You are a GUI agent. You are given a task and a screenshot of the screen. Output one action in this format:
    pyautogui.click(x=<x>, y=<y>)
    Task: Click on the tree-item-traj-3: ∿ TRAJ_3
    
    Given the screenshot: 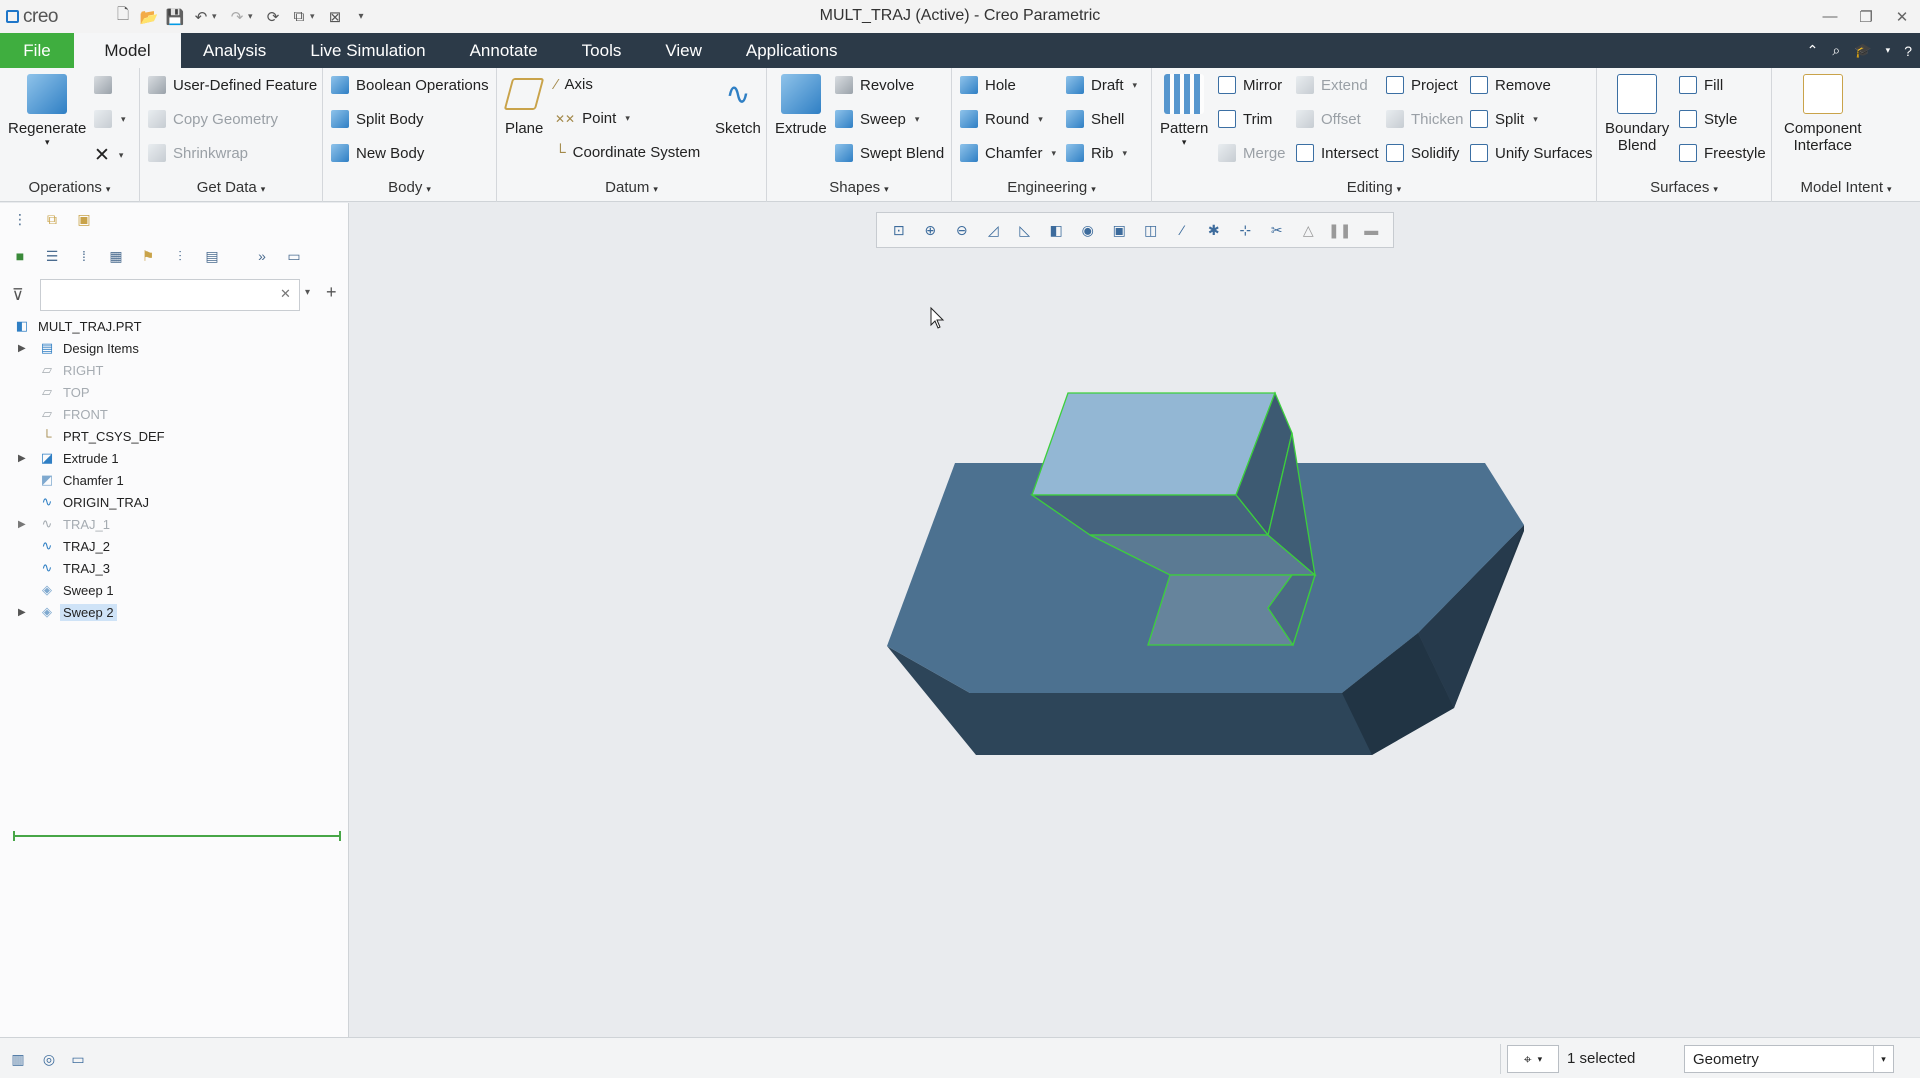 What is the action you would take?
    pyautogui.click(x=174, y=568)
    